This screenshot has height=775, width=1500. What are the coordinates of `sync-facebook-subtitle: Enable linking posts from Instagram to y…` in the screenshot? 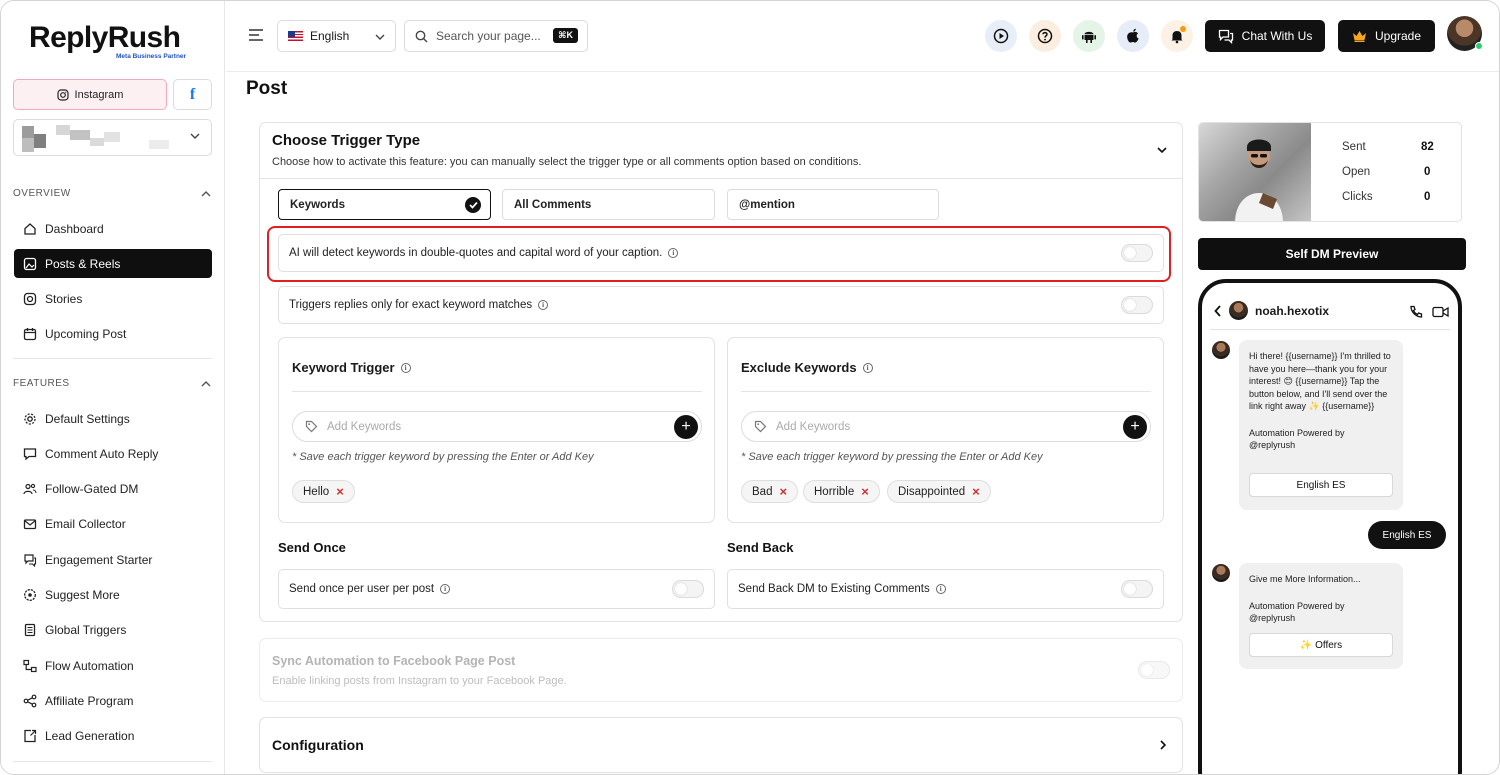 It's located at (419, 681).